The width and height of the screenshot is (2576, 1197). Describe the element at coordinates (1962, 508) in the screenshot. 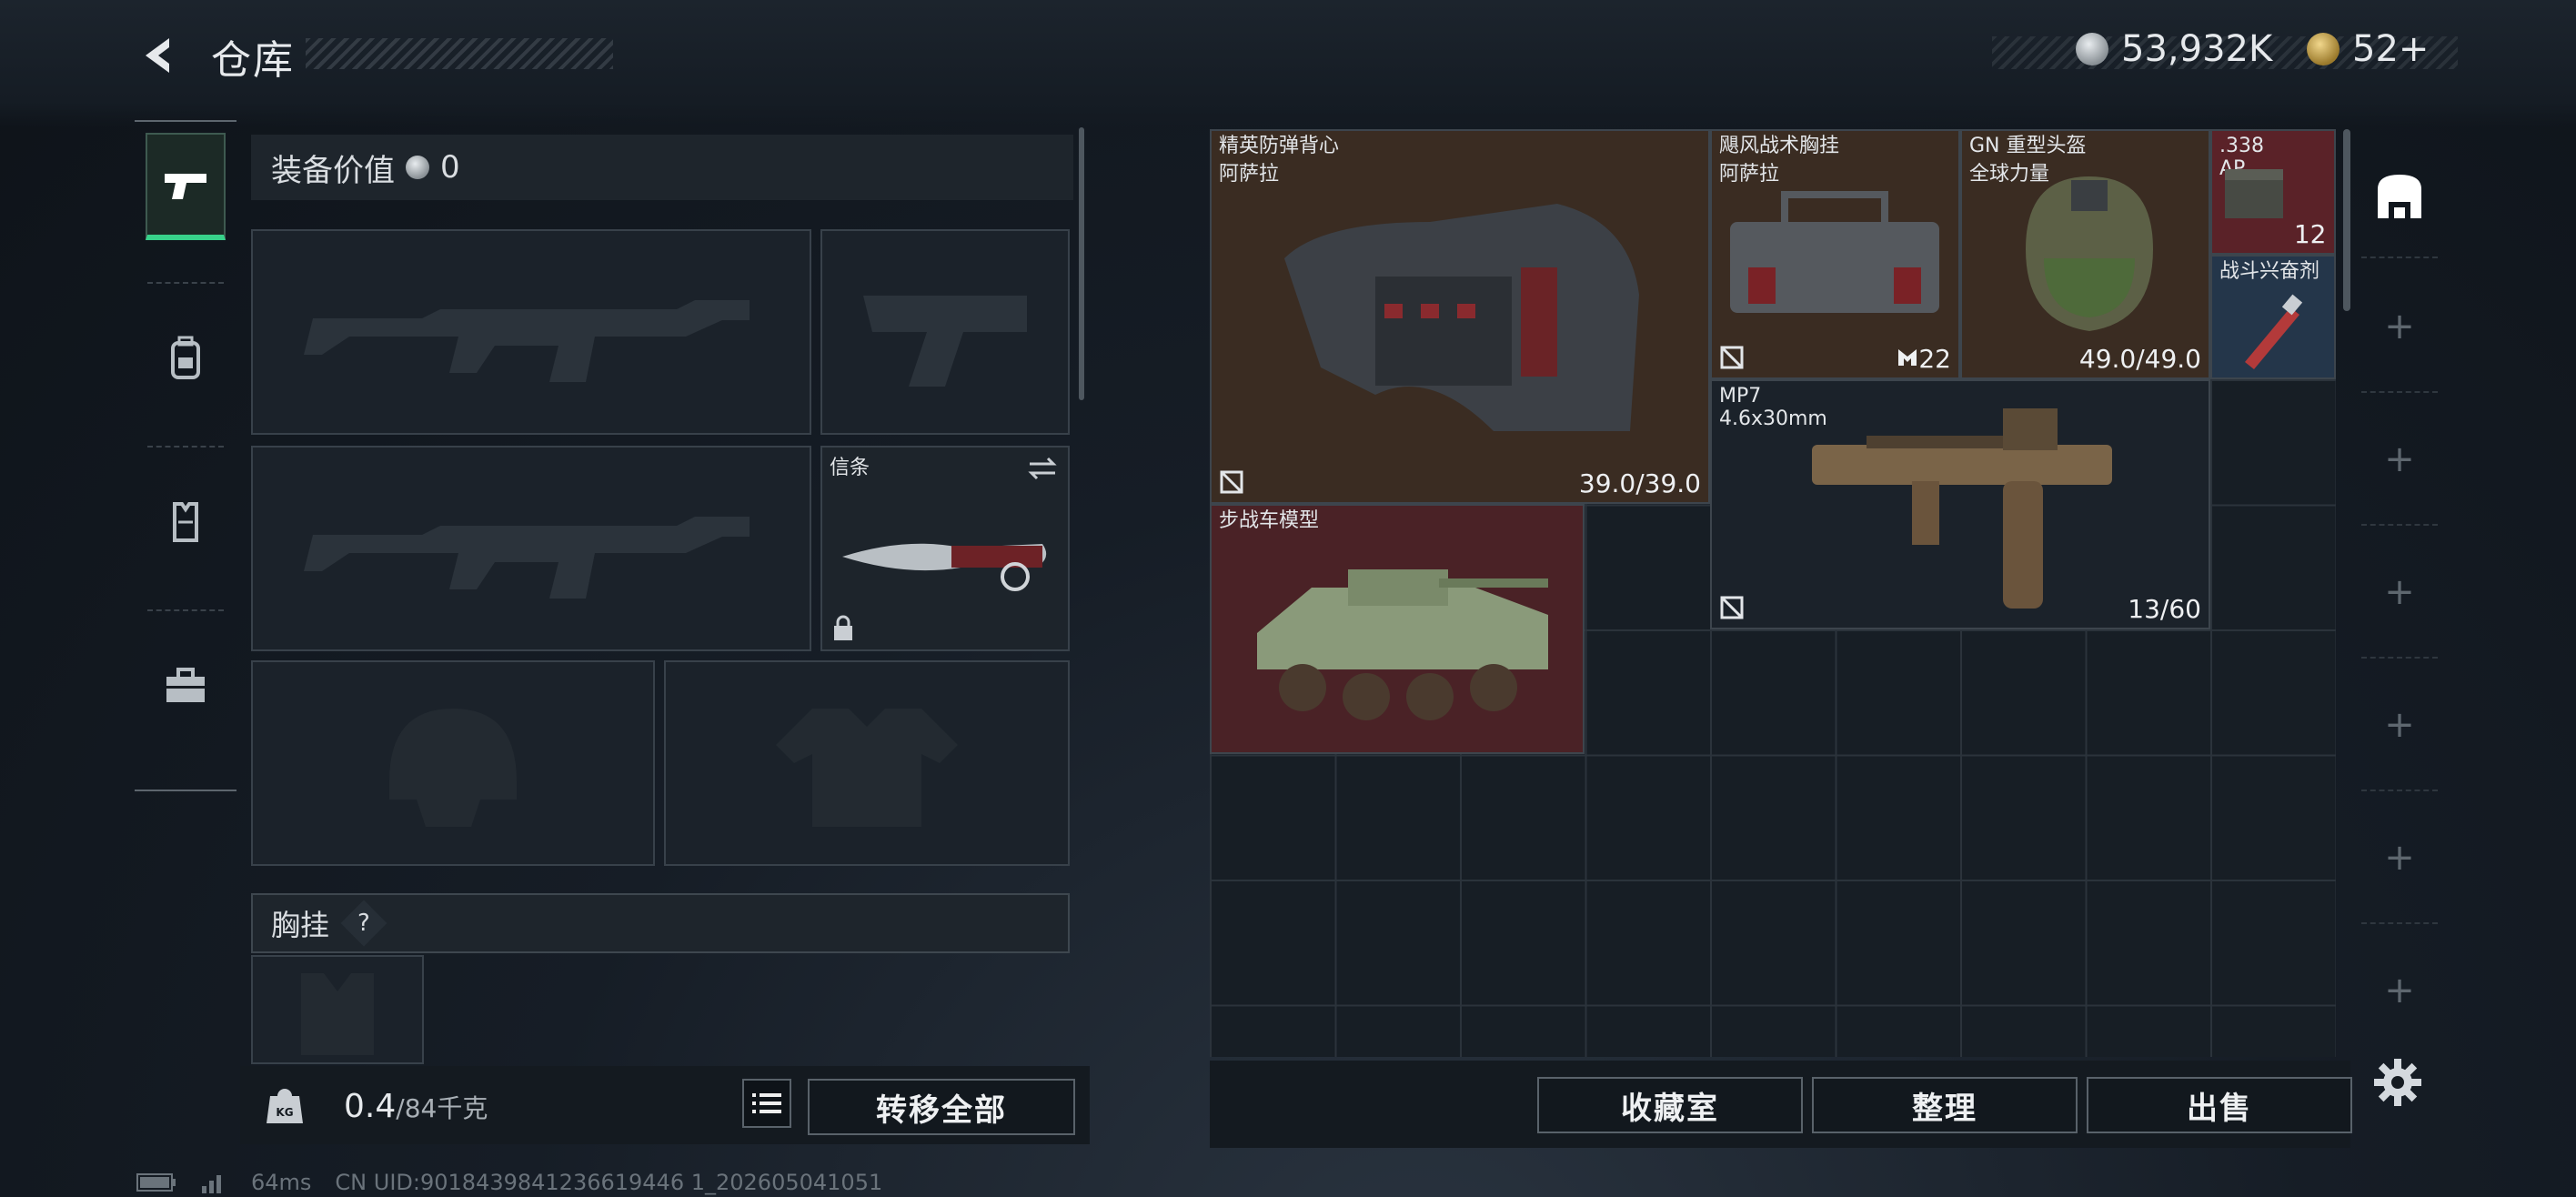

I see `mp7-image` at that location.